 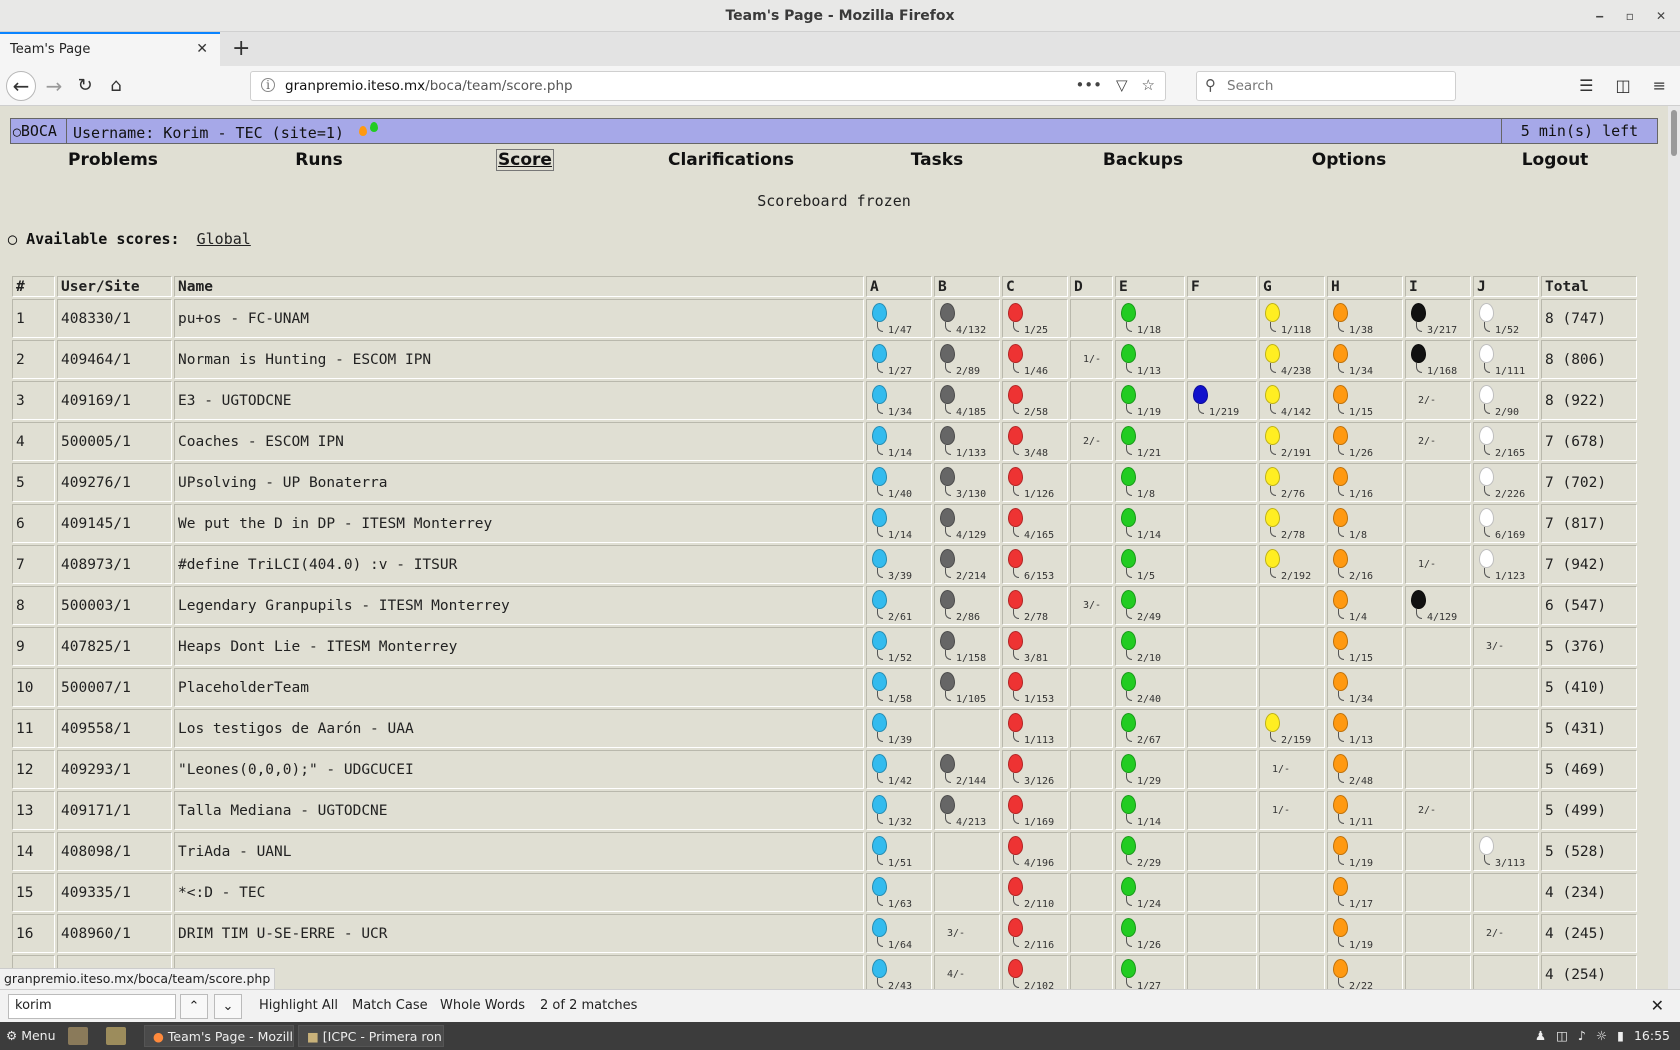 What do you see at coordinates (519, 646) in the screenshot?
I see `team-name-cell: Heaps Dont Lie - ITESM Monterrey` at bounding box center [519, 646].